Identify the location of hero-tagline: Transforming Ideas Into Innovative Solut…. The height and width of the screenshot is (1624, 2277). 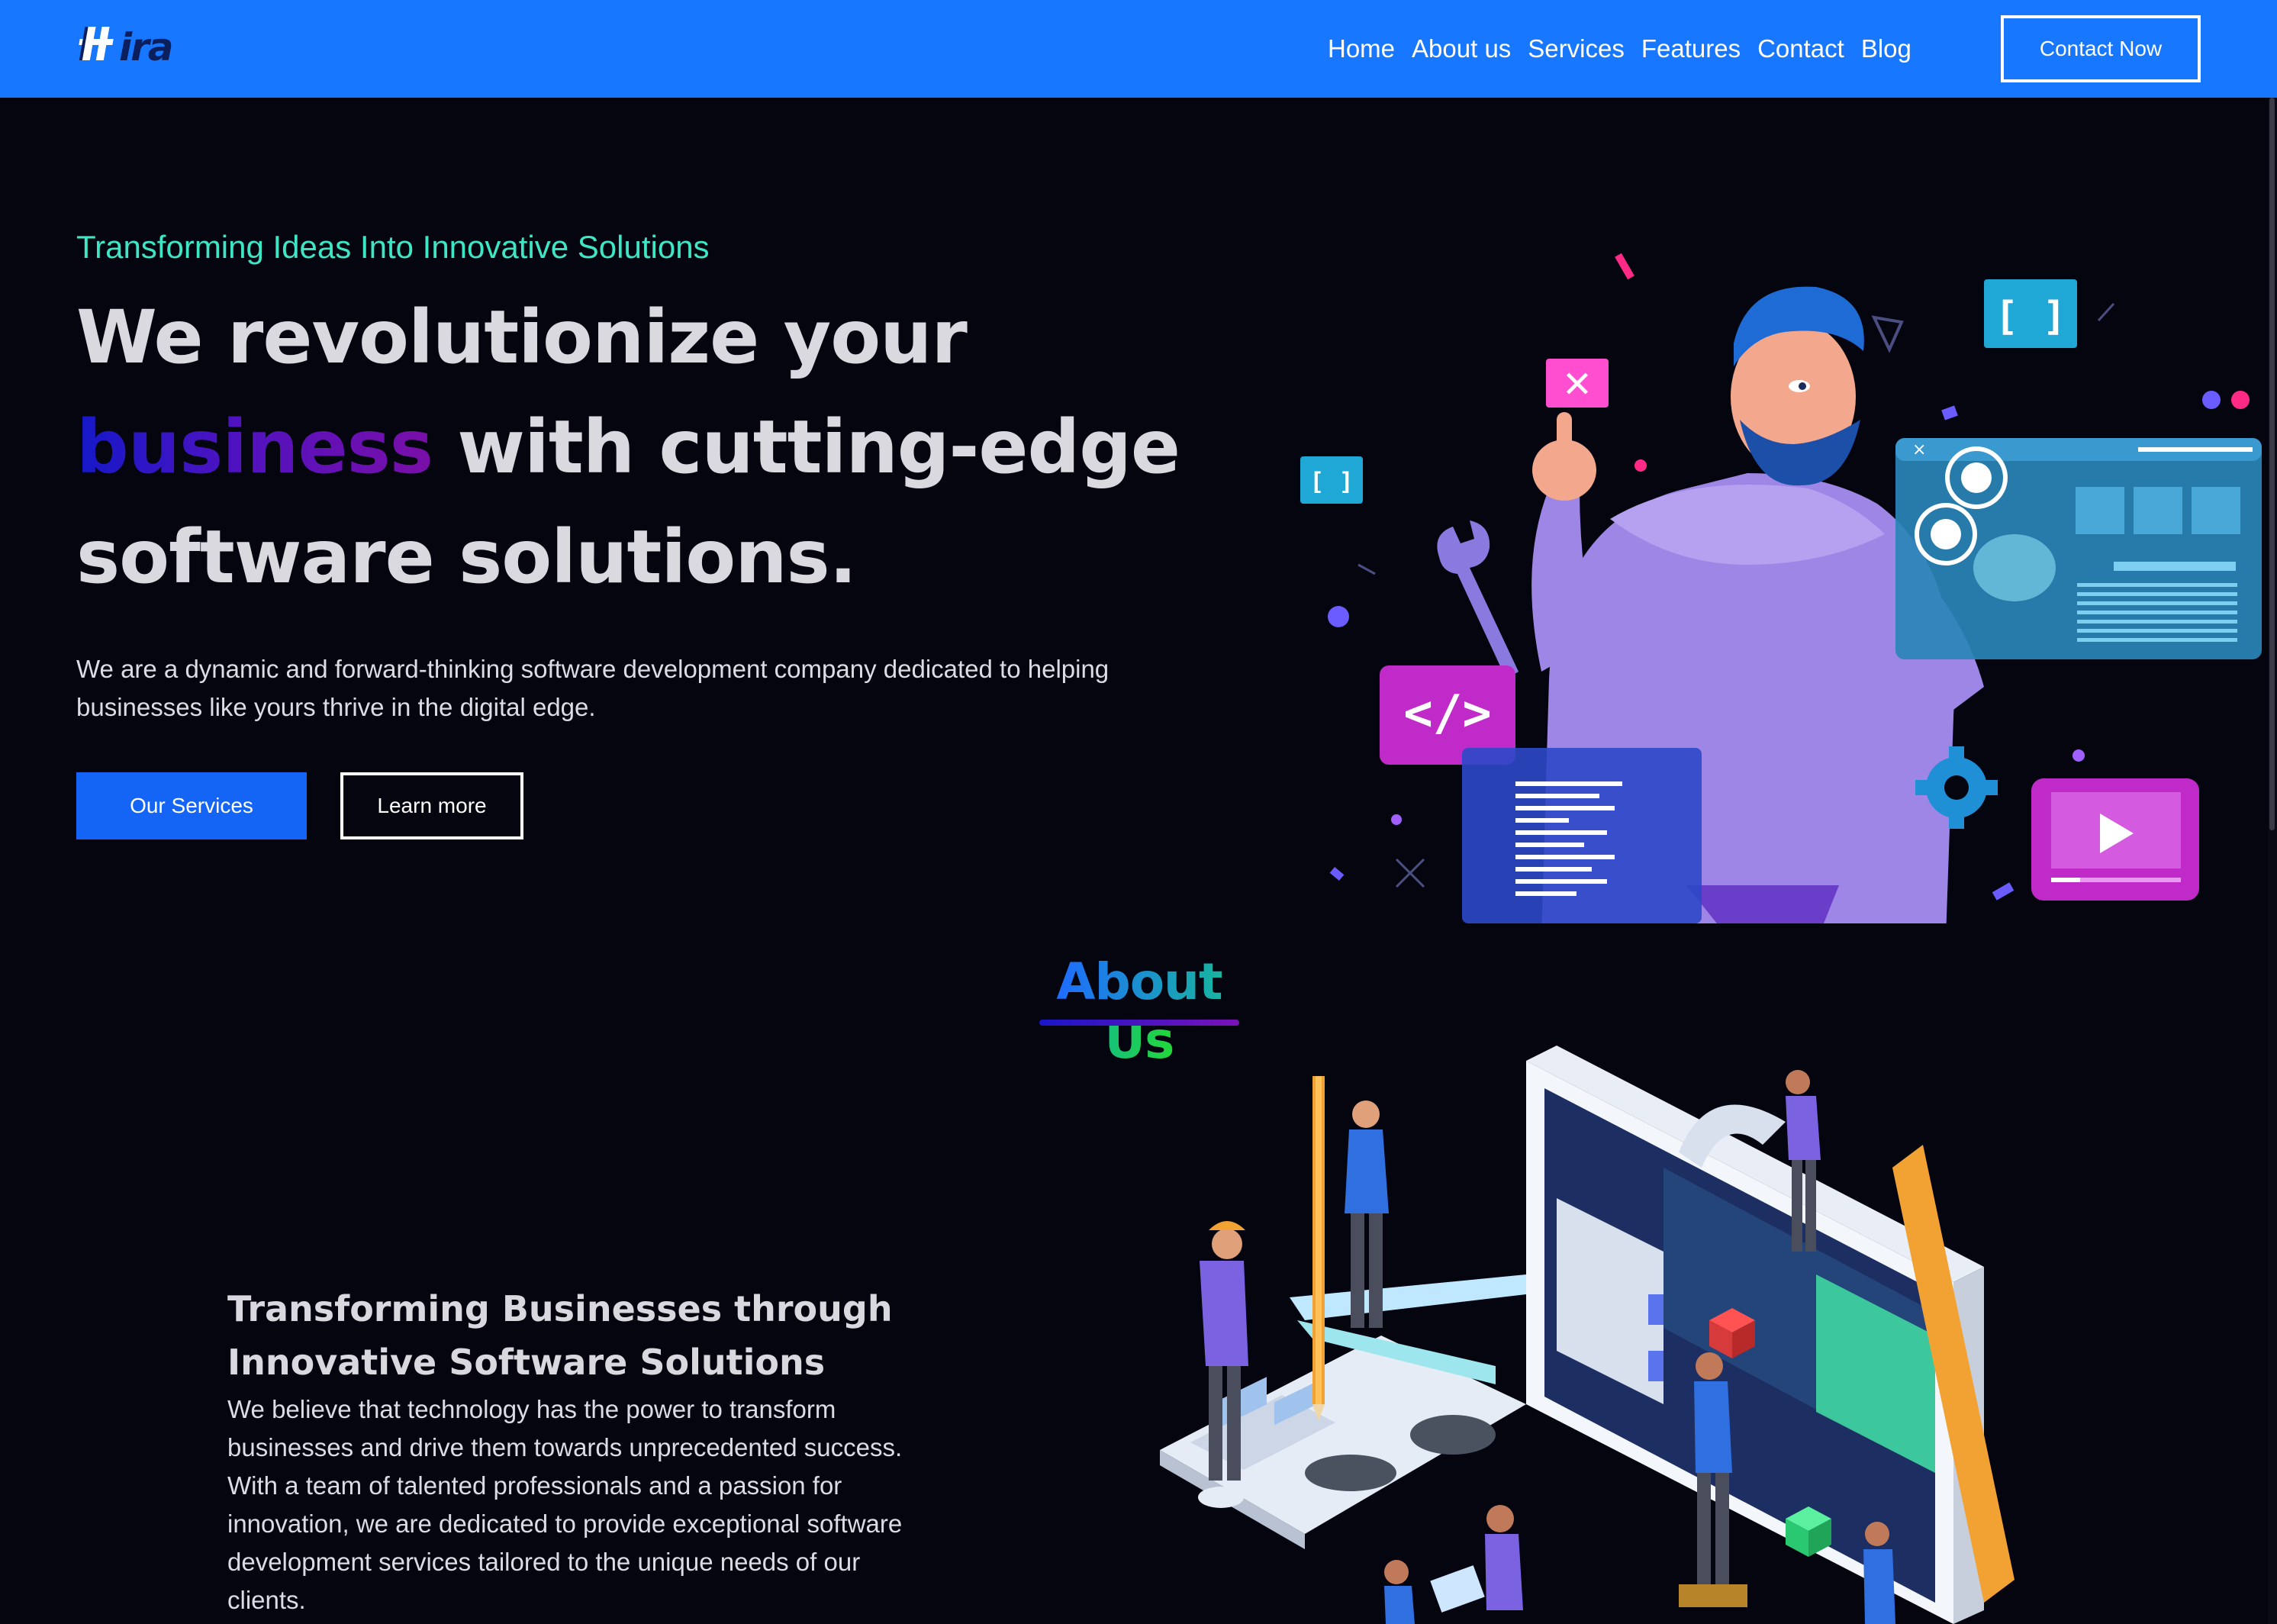
(393, 247).